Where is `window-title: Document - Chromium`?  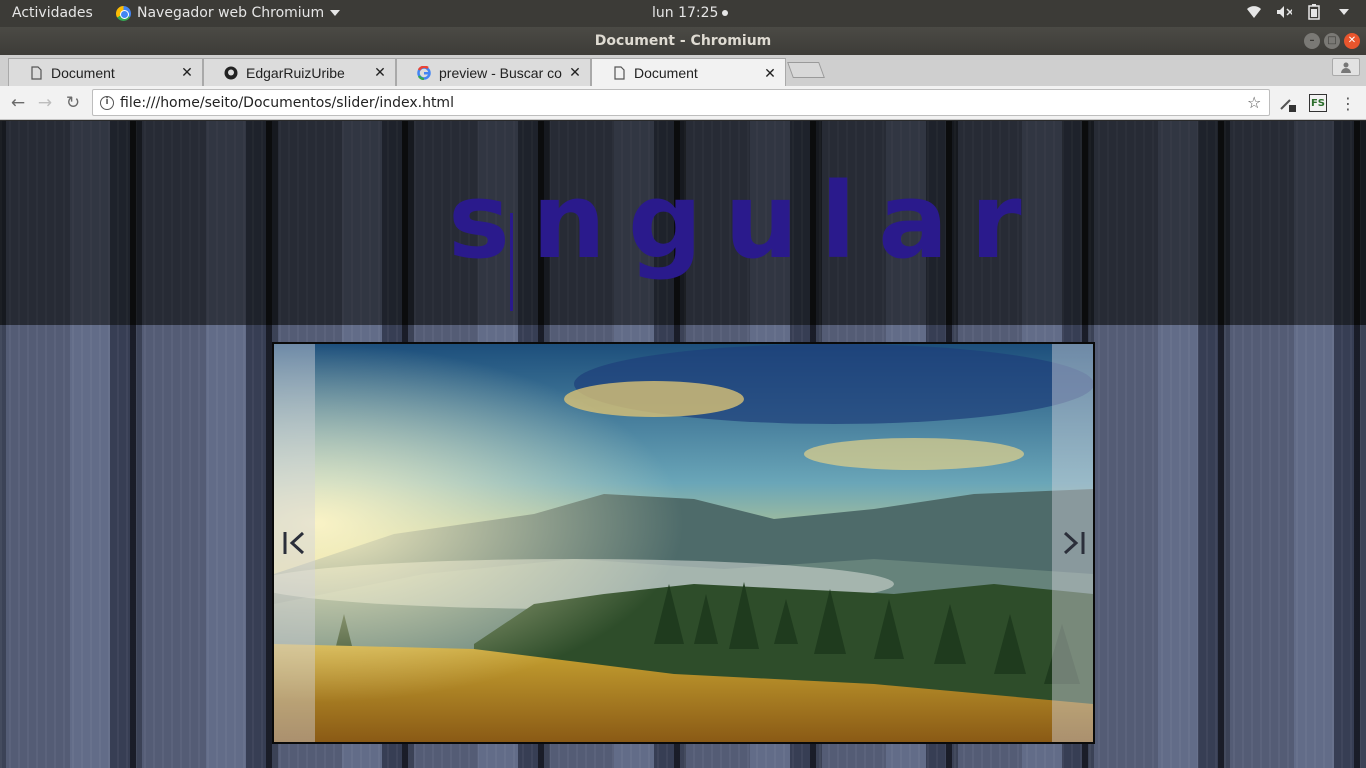 window-title: Document - Chromium is located at coordinates (683, 41).